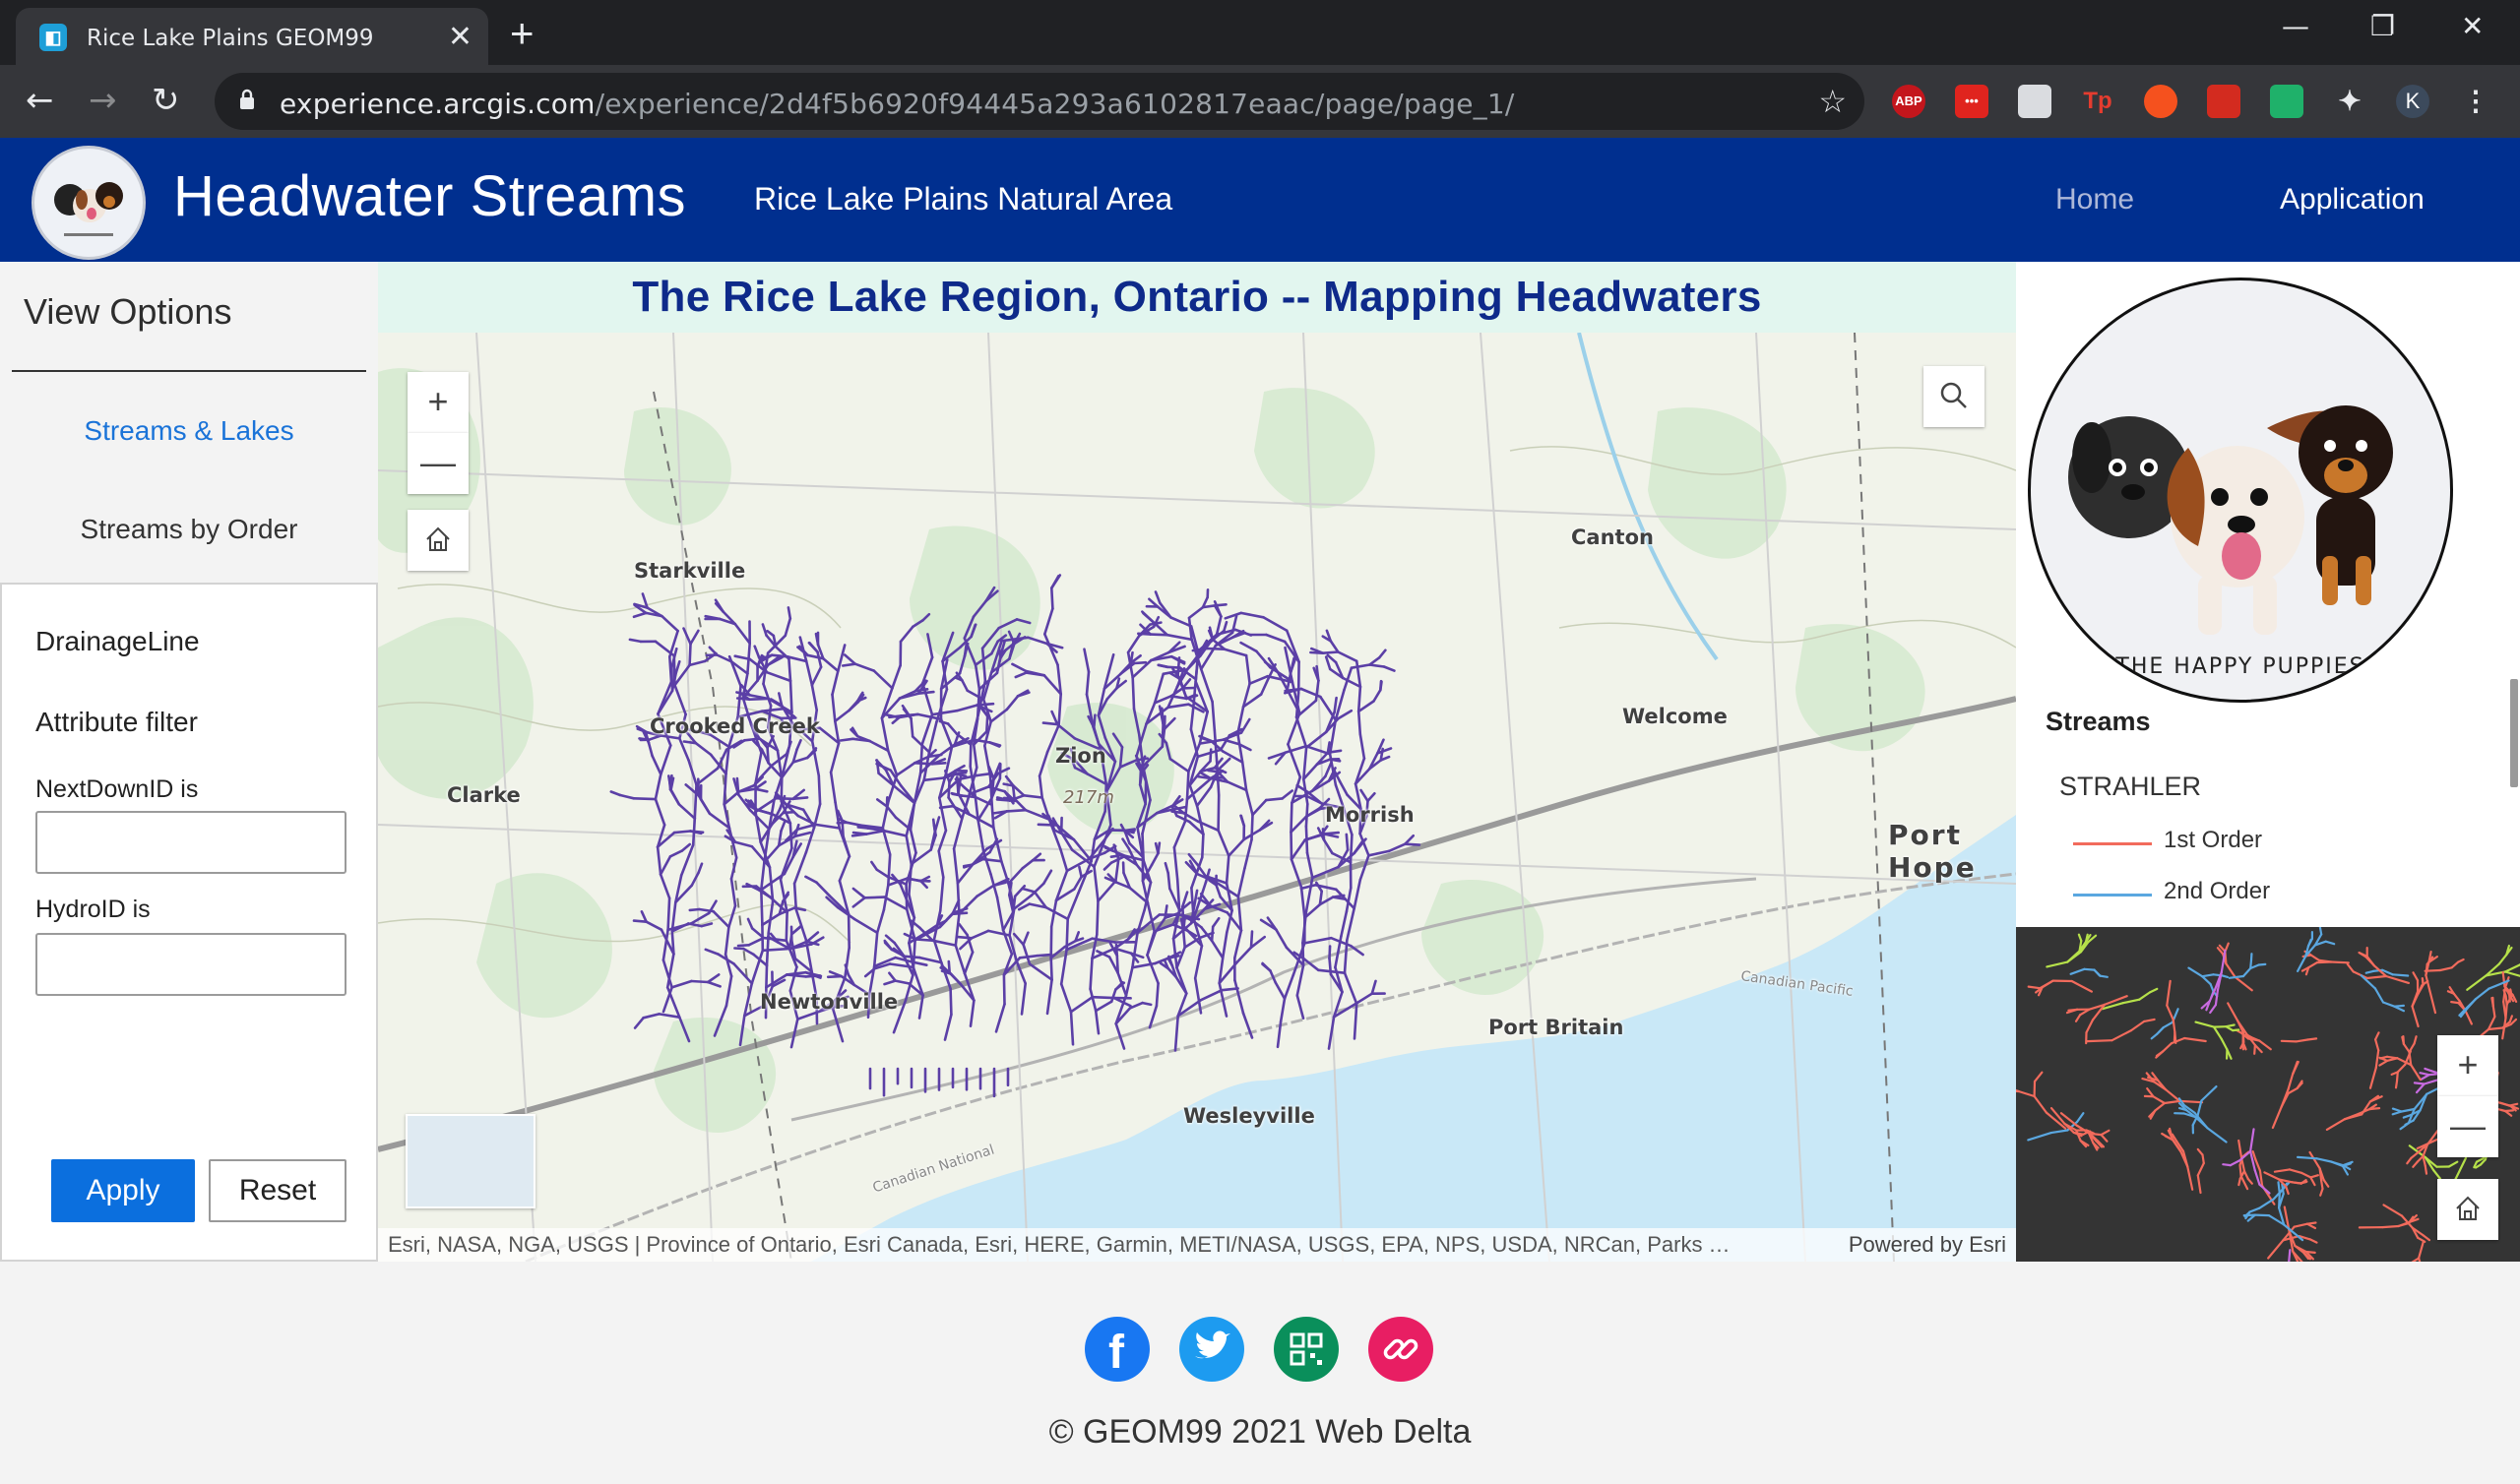  Describe the element at coordinates (53, 37) in the screenshot. I see `arcgis-experience-favicon-icon: ◧` at that location.